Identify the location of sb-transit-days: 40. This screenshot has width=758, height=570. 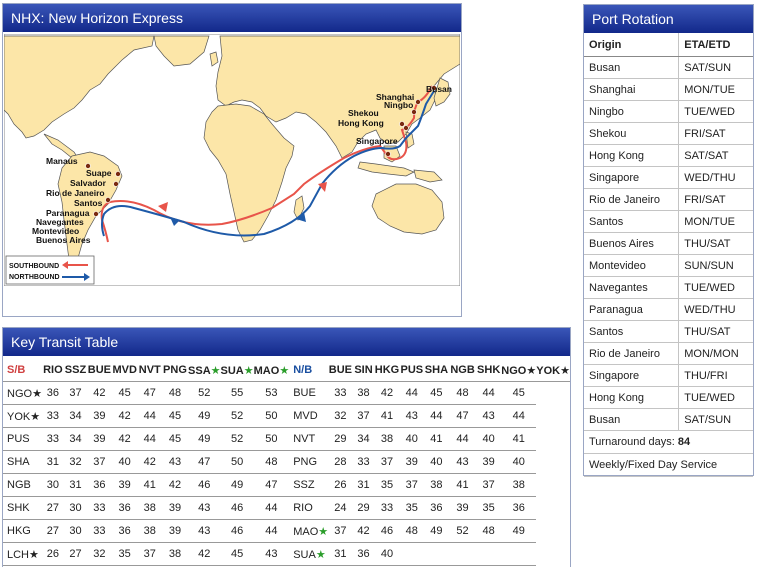
(124, 462).